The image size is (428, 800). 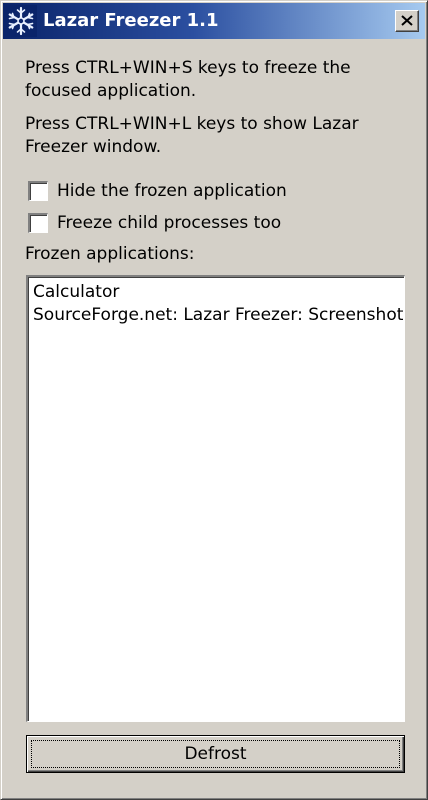 I want to click on frozen-applications-caption: Frozen applications:, so click(x=110, y=254).